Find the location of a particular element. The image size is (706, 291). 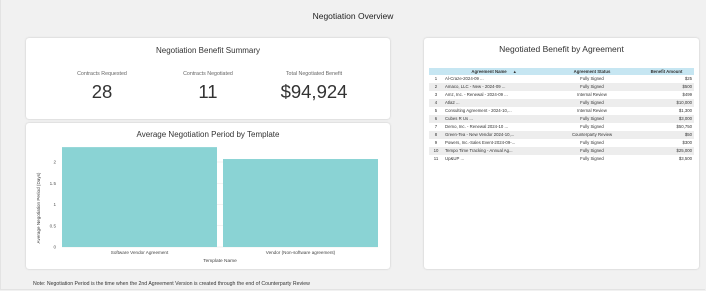

row-index: 9 is located at coordinates (436, 142).